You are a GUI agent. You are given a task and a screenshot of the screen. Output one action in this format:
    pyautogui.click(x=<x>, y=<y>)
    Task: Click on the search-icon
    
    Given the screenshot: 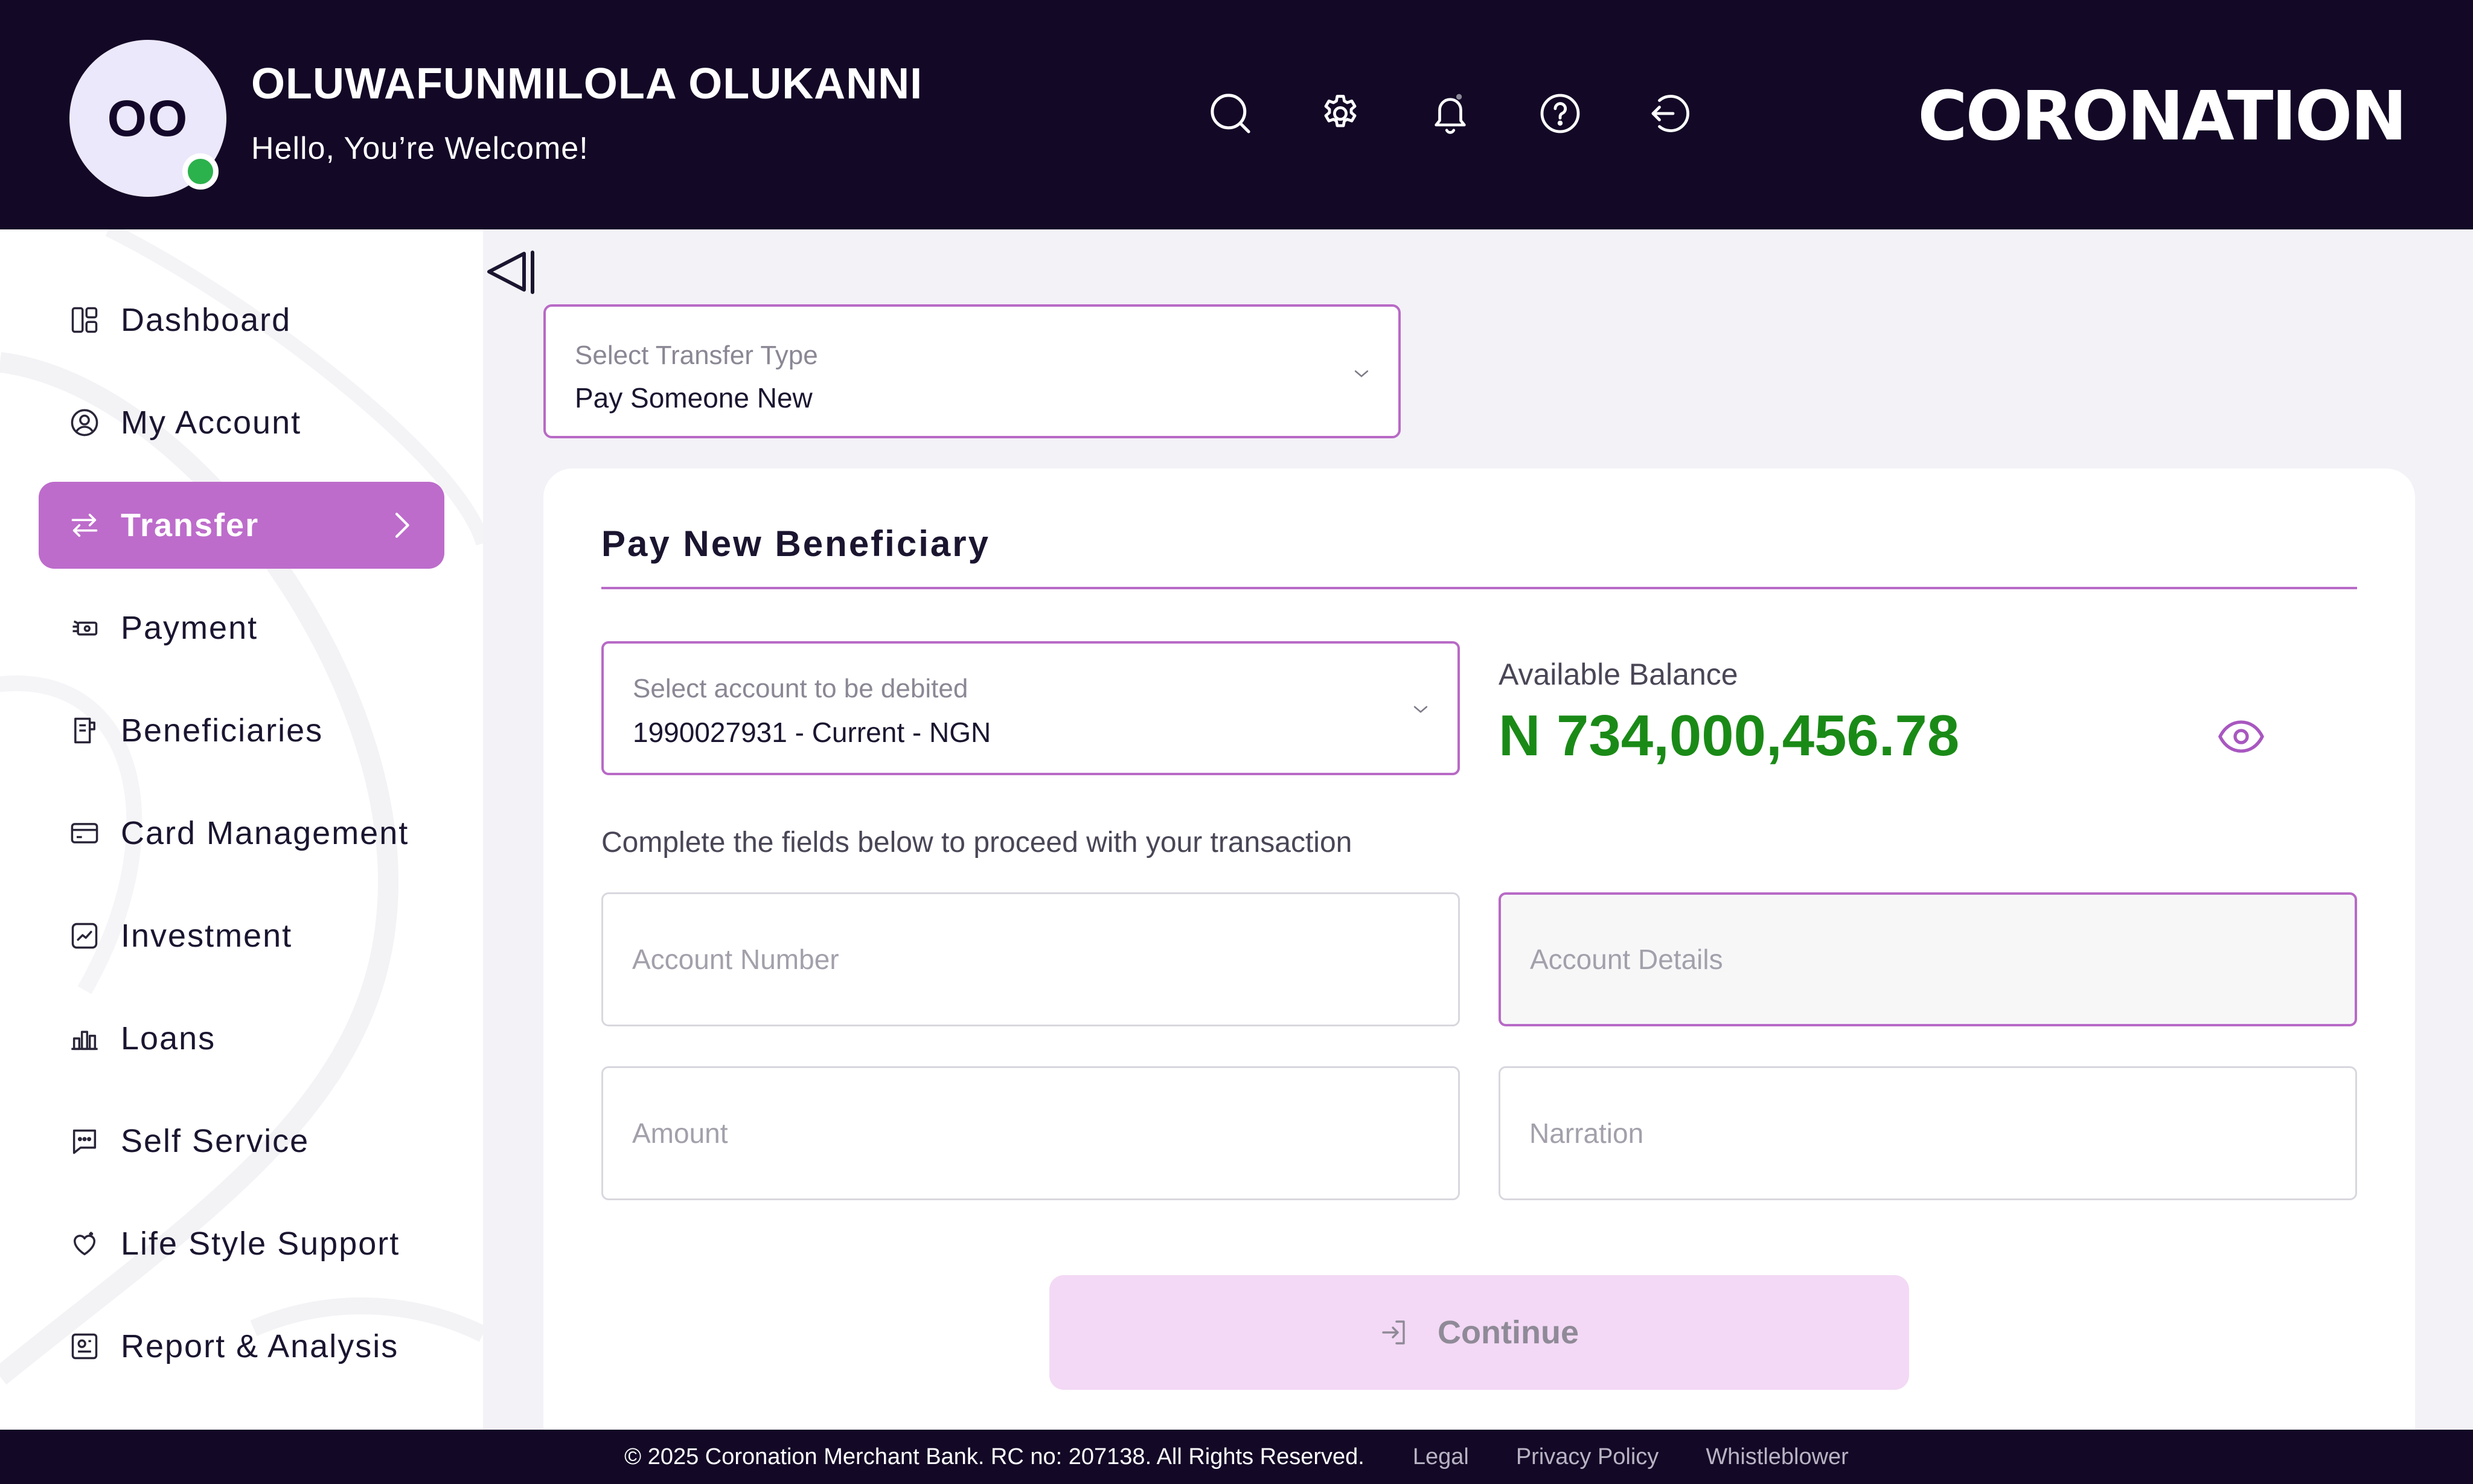 What is the action you would take?
    pyautogui.click(x=1230, y=113)
    